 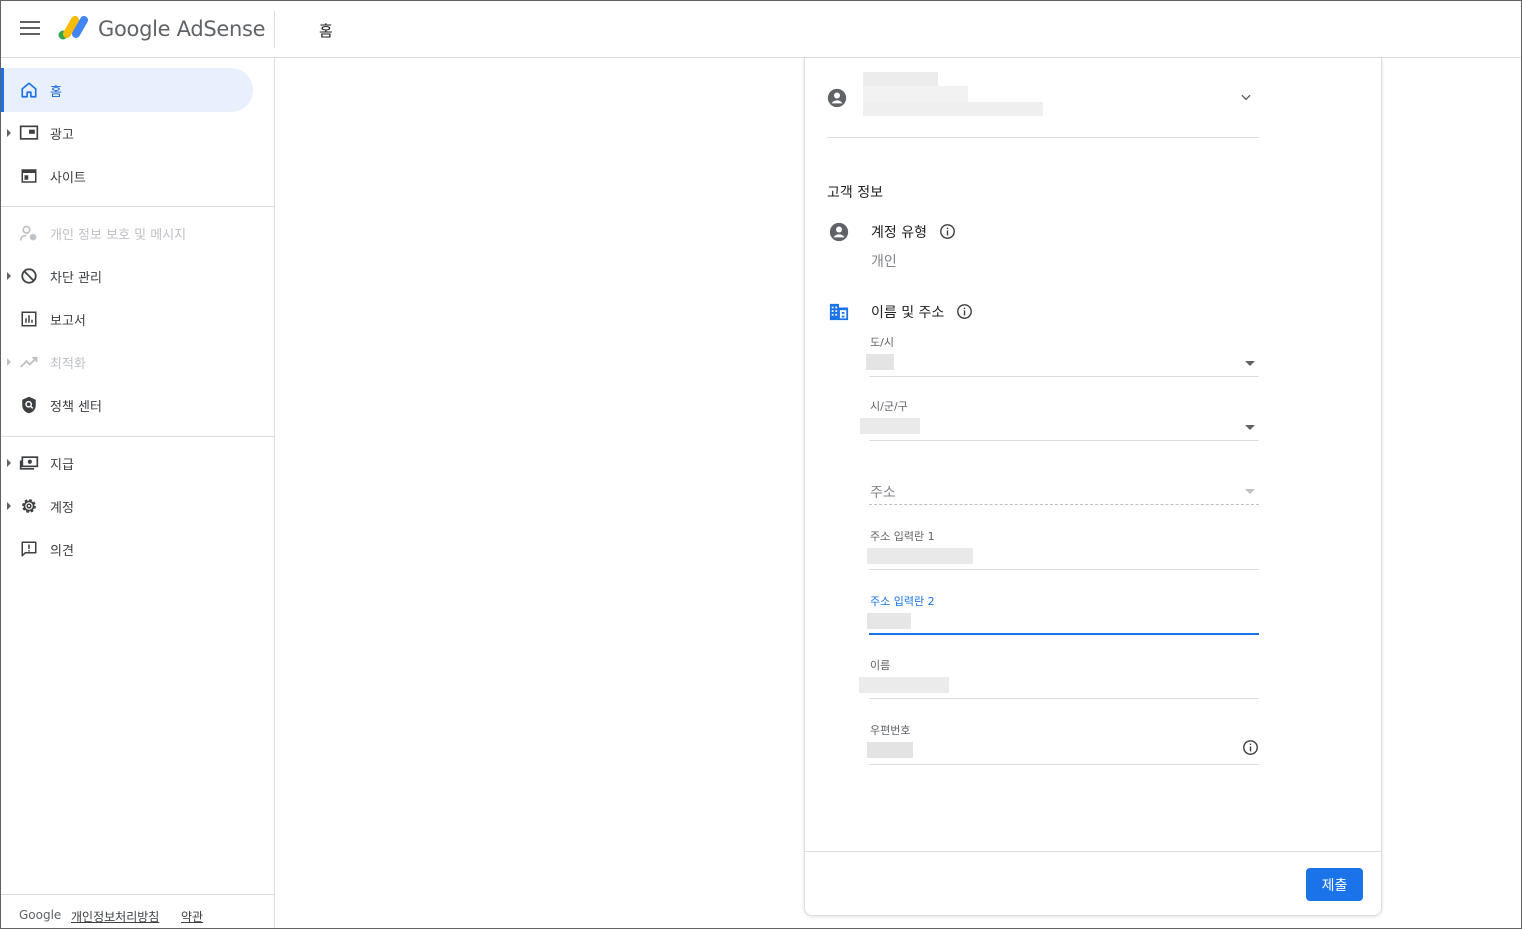 I want to click on sidebar-item-home: 홈, so click(x=127, y=90).